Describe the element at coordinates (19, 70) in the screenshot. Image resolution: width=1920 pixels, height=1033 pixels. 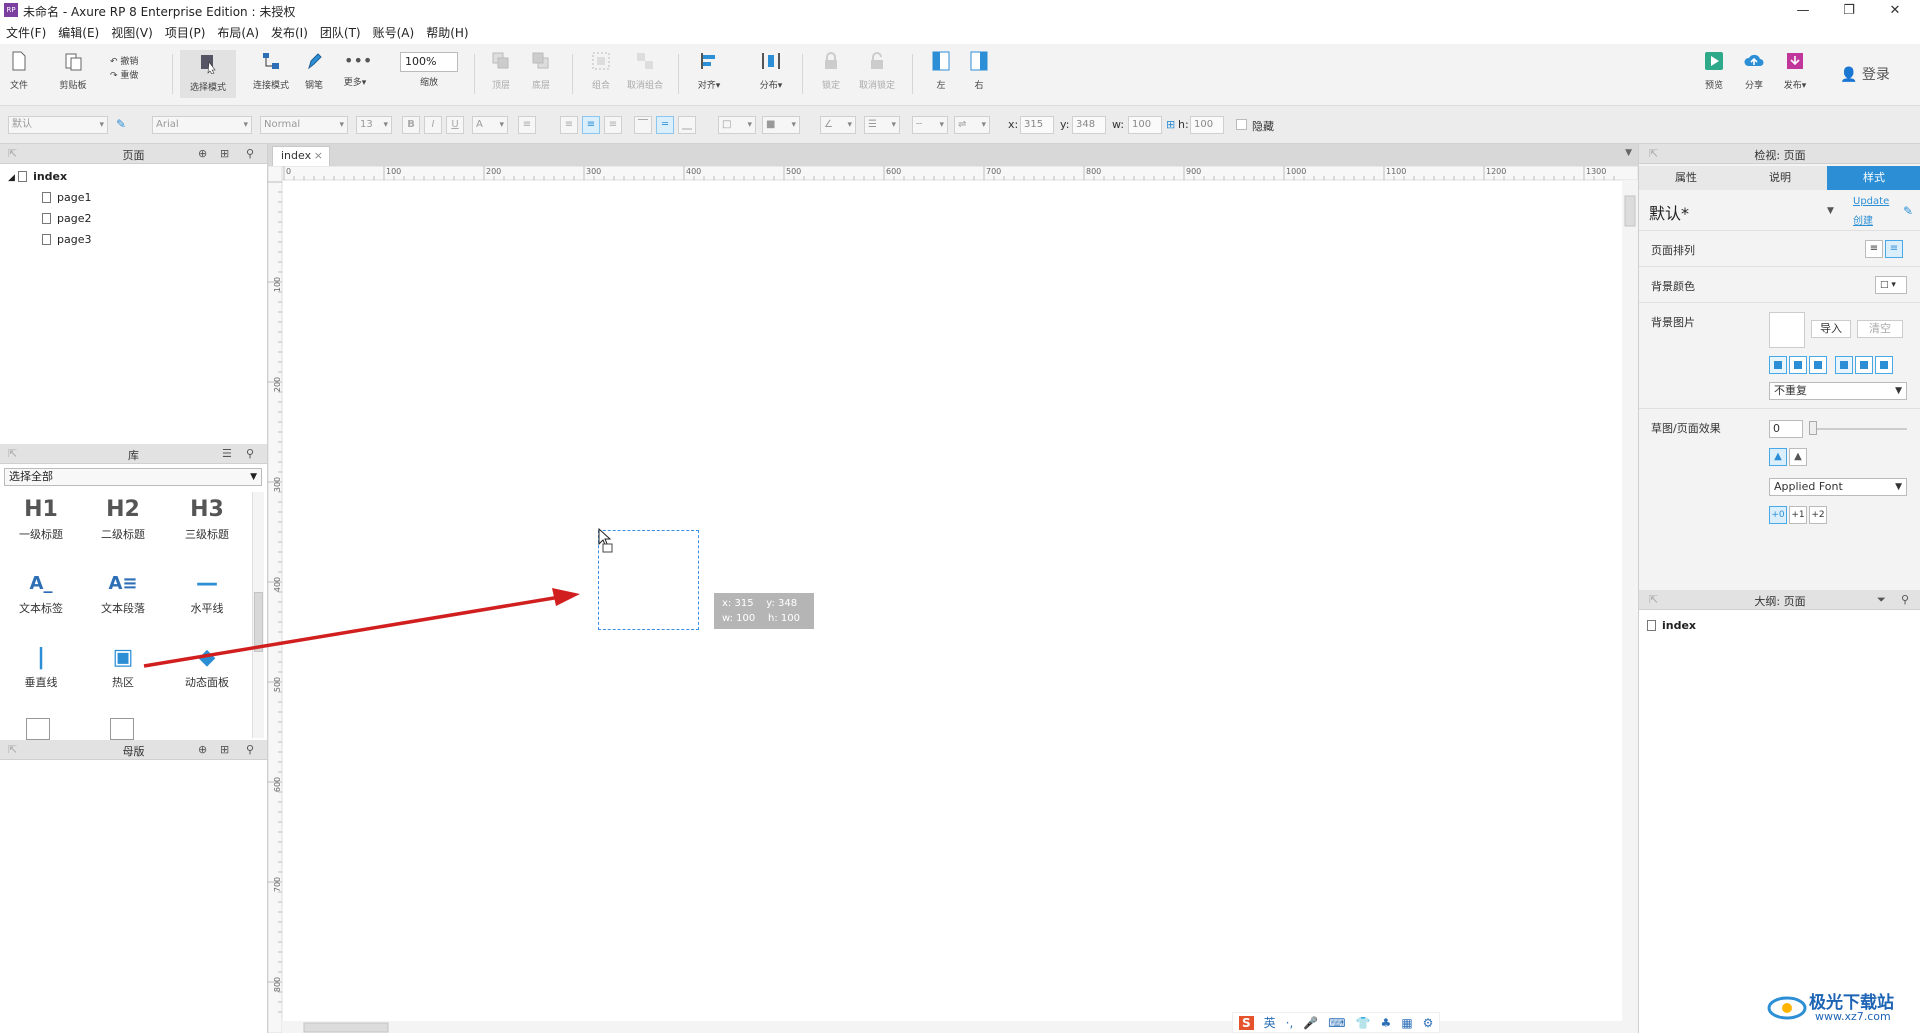
I see `file-button: 文件` at that location.